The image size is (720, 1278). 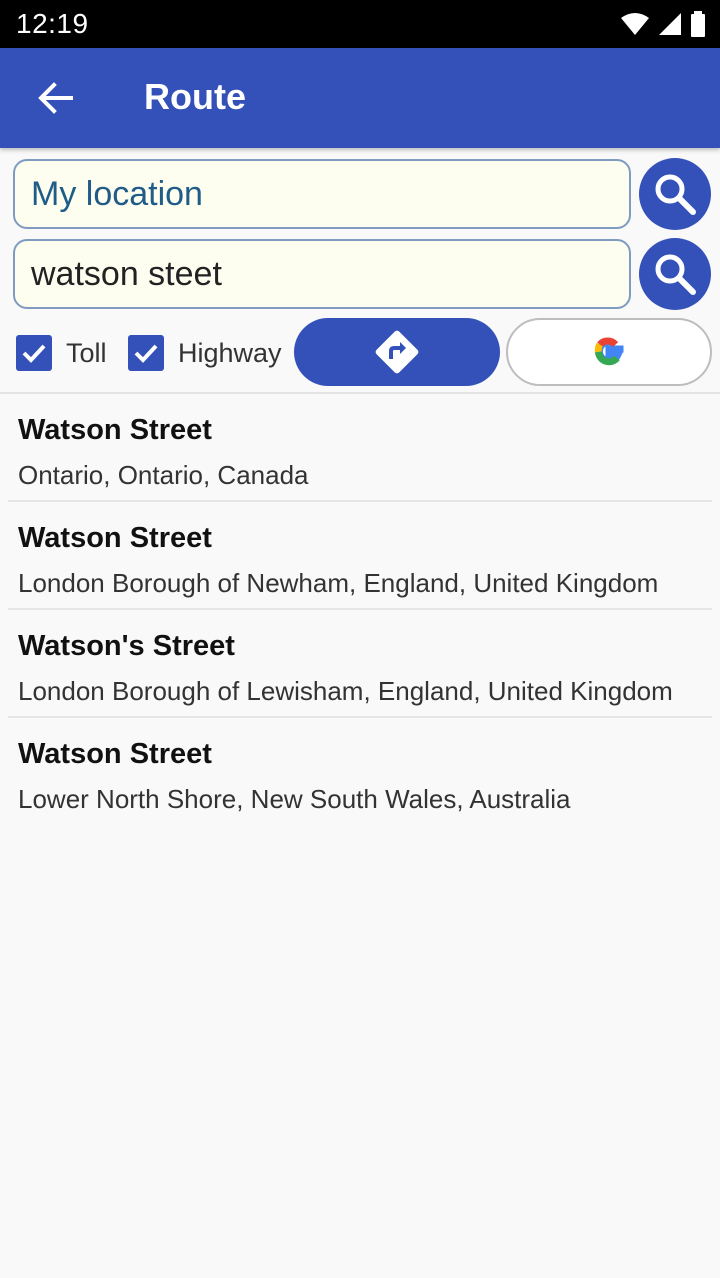 I want to click on result-name: Watson's Street, so click(x=126, y=646).